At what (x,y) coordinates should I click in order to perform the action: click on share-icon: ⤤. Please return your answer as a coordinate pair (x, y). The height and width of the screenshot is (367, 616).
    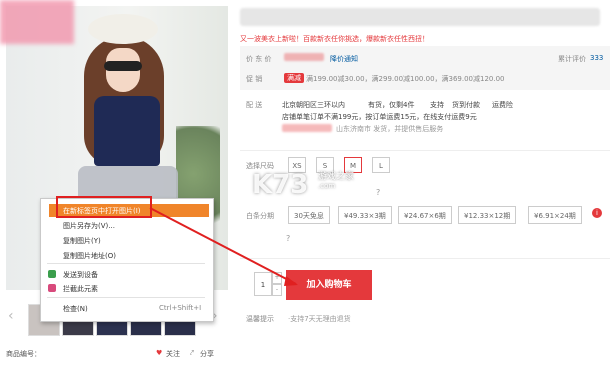
    Looking at the image, I should click on (192, 353).